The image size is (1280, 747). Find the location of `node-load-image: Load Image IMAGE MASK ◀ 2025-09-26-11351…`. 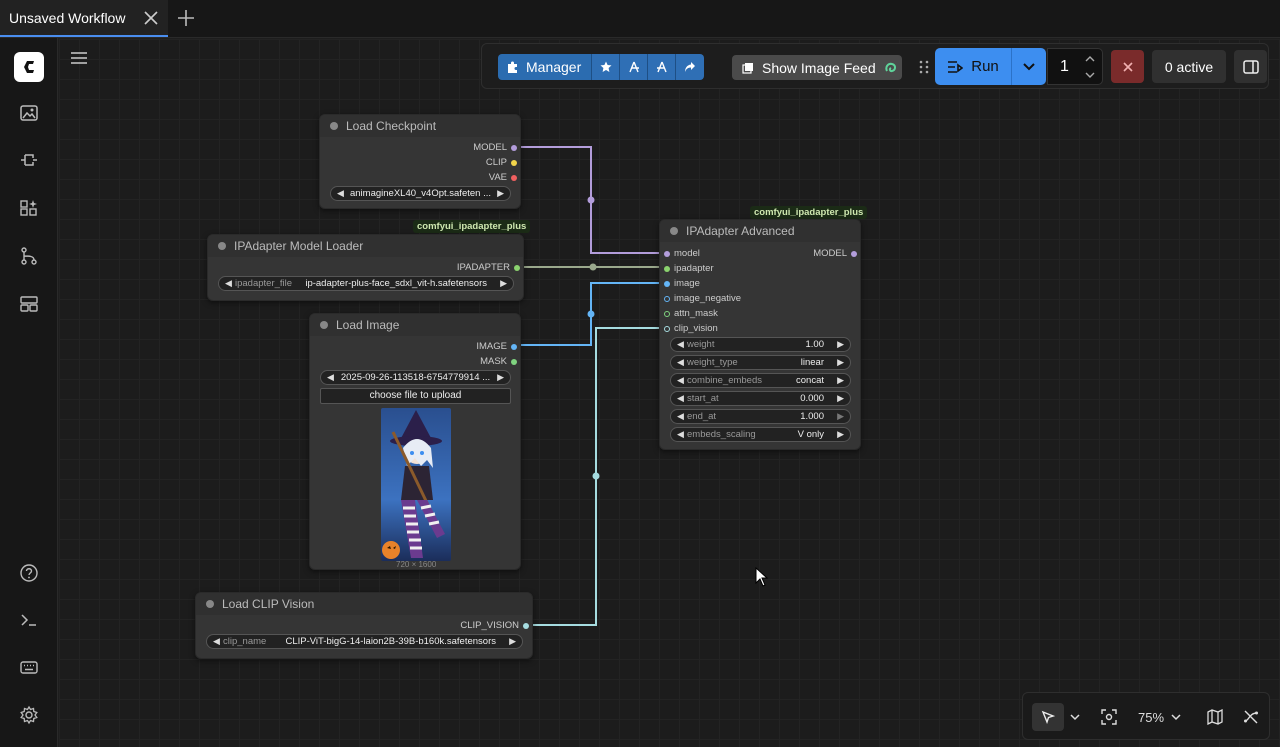

node-load-image: Load Image IMAGE MASK ◀ 2025-09-26-11351… is located at coordinates (415, 441).